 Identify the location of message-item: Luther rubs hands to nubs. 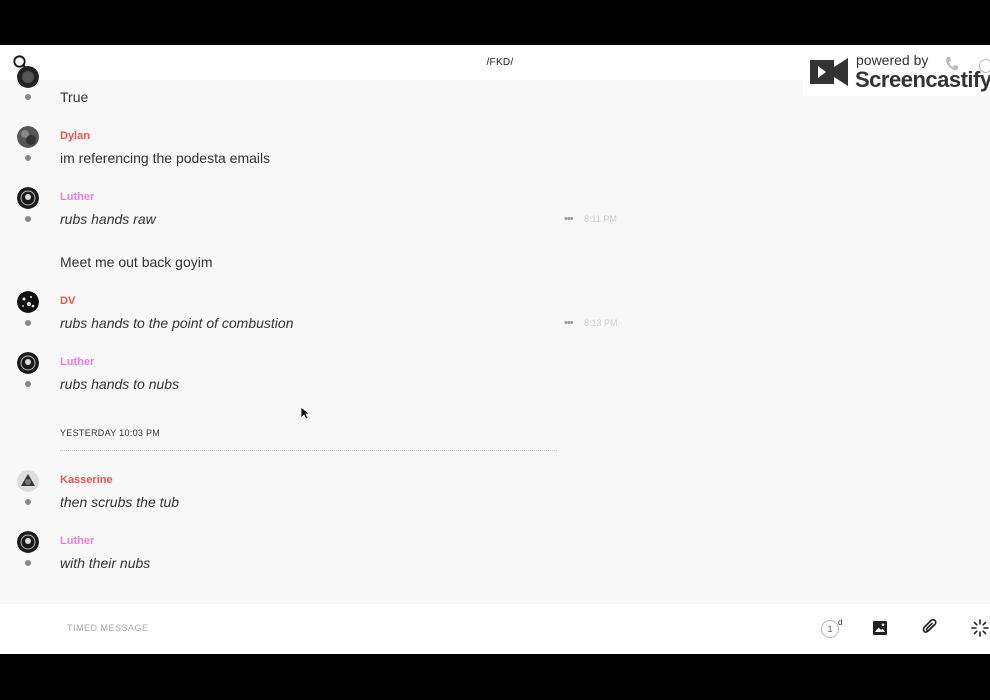
(320, 380).